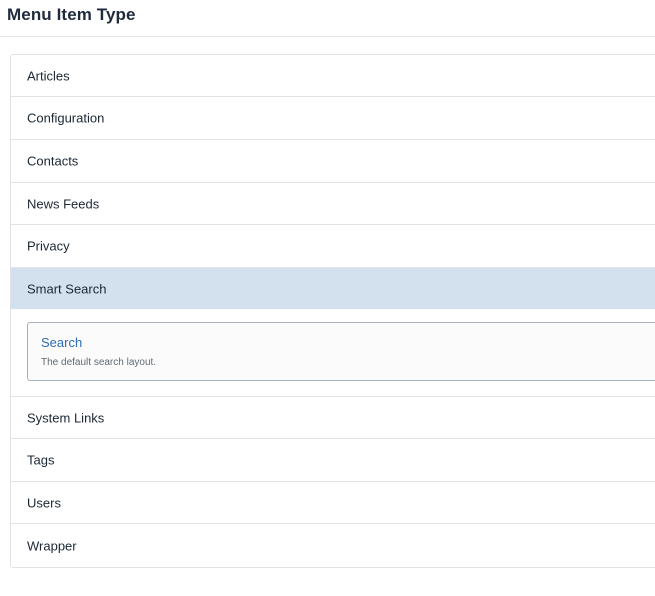 The width and height of the screenshot is (655, 596). What do you see at coordinates (333, 418) in the screenshot?
I see `accordion-item-system-links: System Links` at bounding box center [333, 418].